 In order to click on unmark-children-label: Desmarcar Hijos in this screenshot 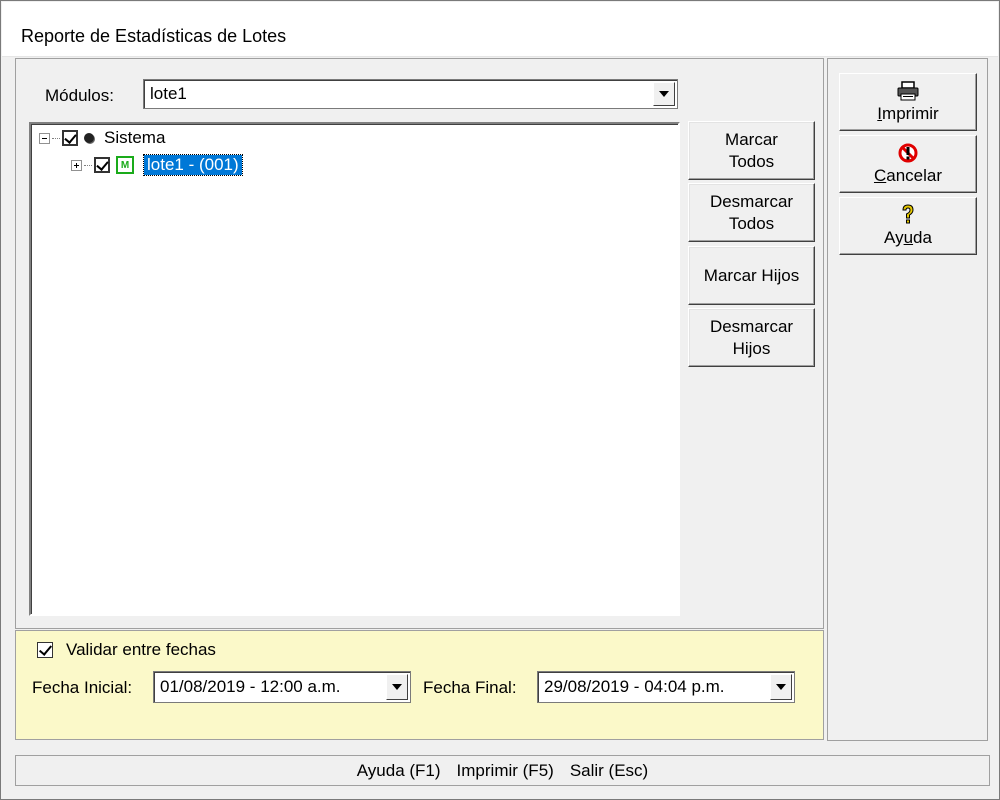, I will do `click(751, 337)`.